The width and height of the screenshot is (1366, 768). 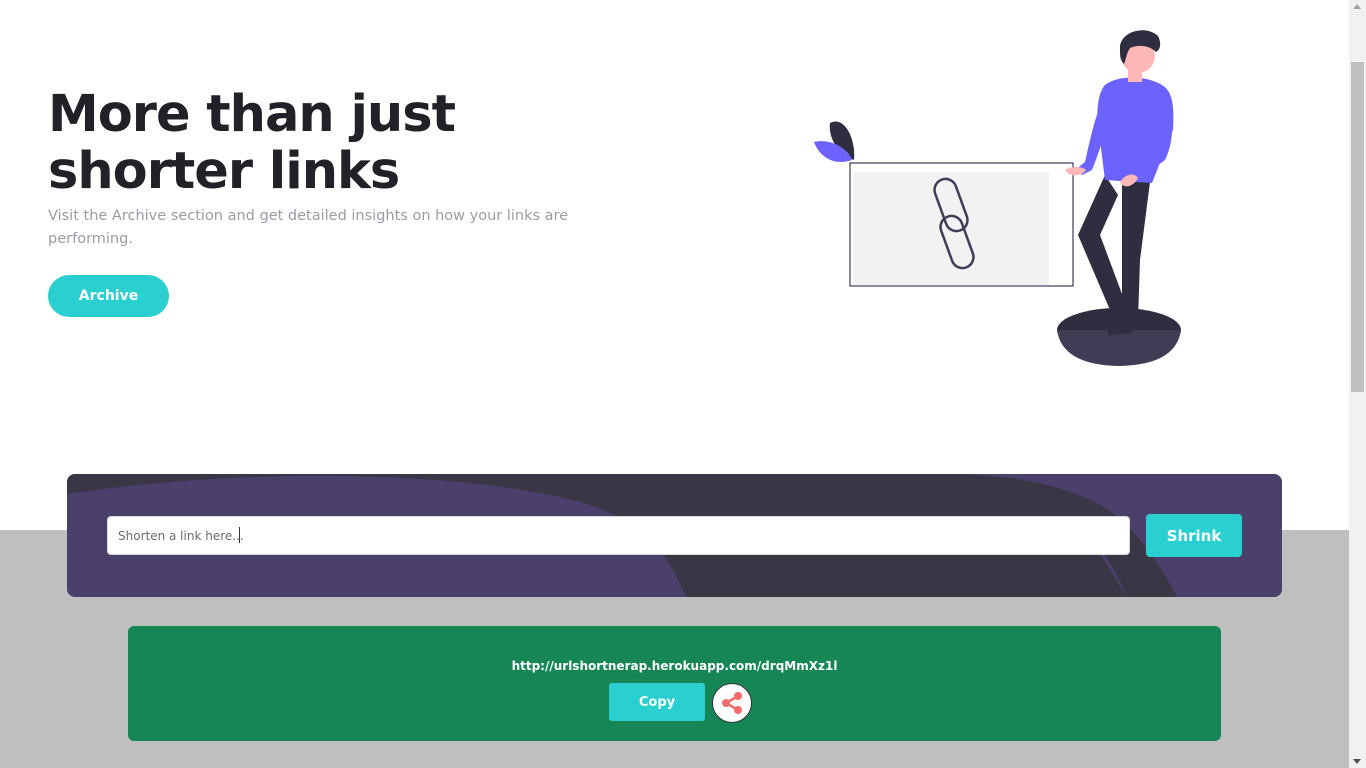 I want to click on scrollbar-thumb, so click(x=1357, y=227).